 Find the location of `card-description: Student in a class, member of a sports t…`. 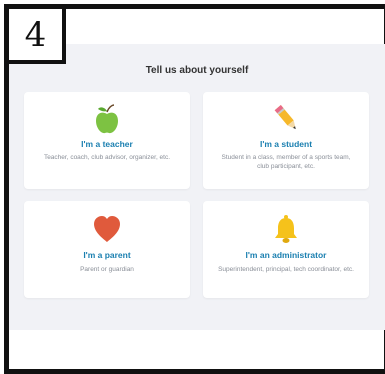

card-description: Student in a class, member of a sports t… is located at coordinates (286, 162).